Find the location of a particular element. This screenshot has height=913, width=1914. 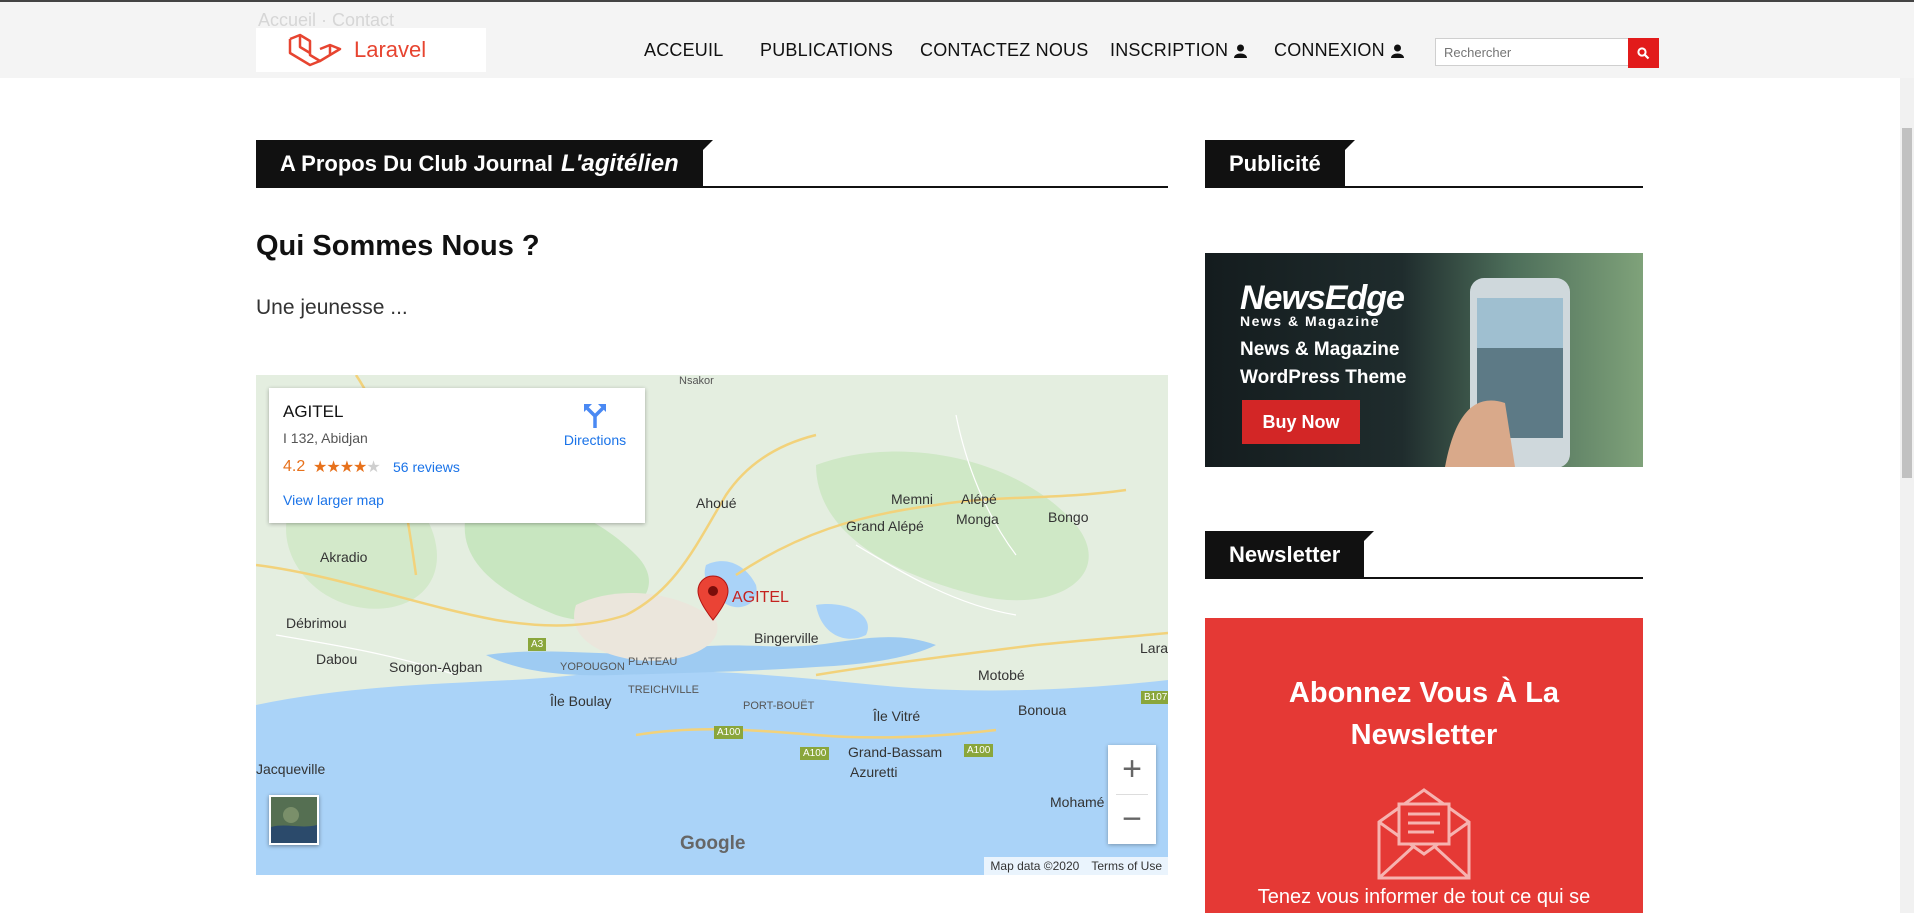

map-label: Azuretti is located at coordinates (874, 772).